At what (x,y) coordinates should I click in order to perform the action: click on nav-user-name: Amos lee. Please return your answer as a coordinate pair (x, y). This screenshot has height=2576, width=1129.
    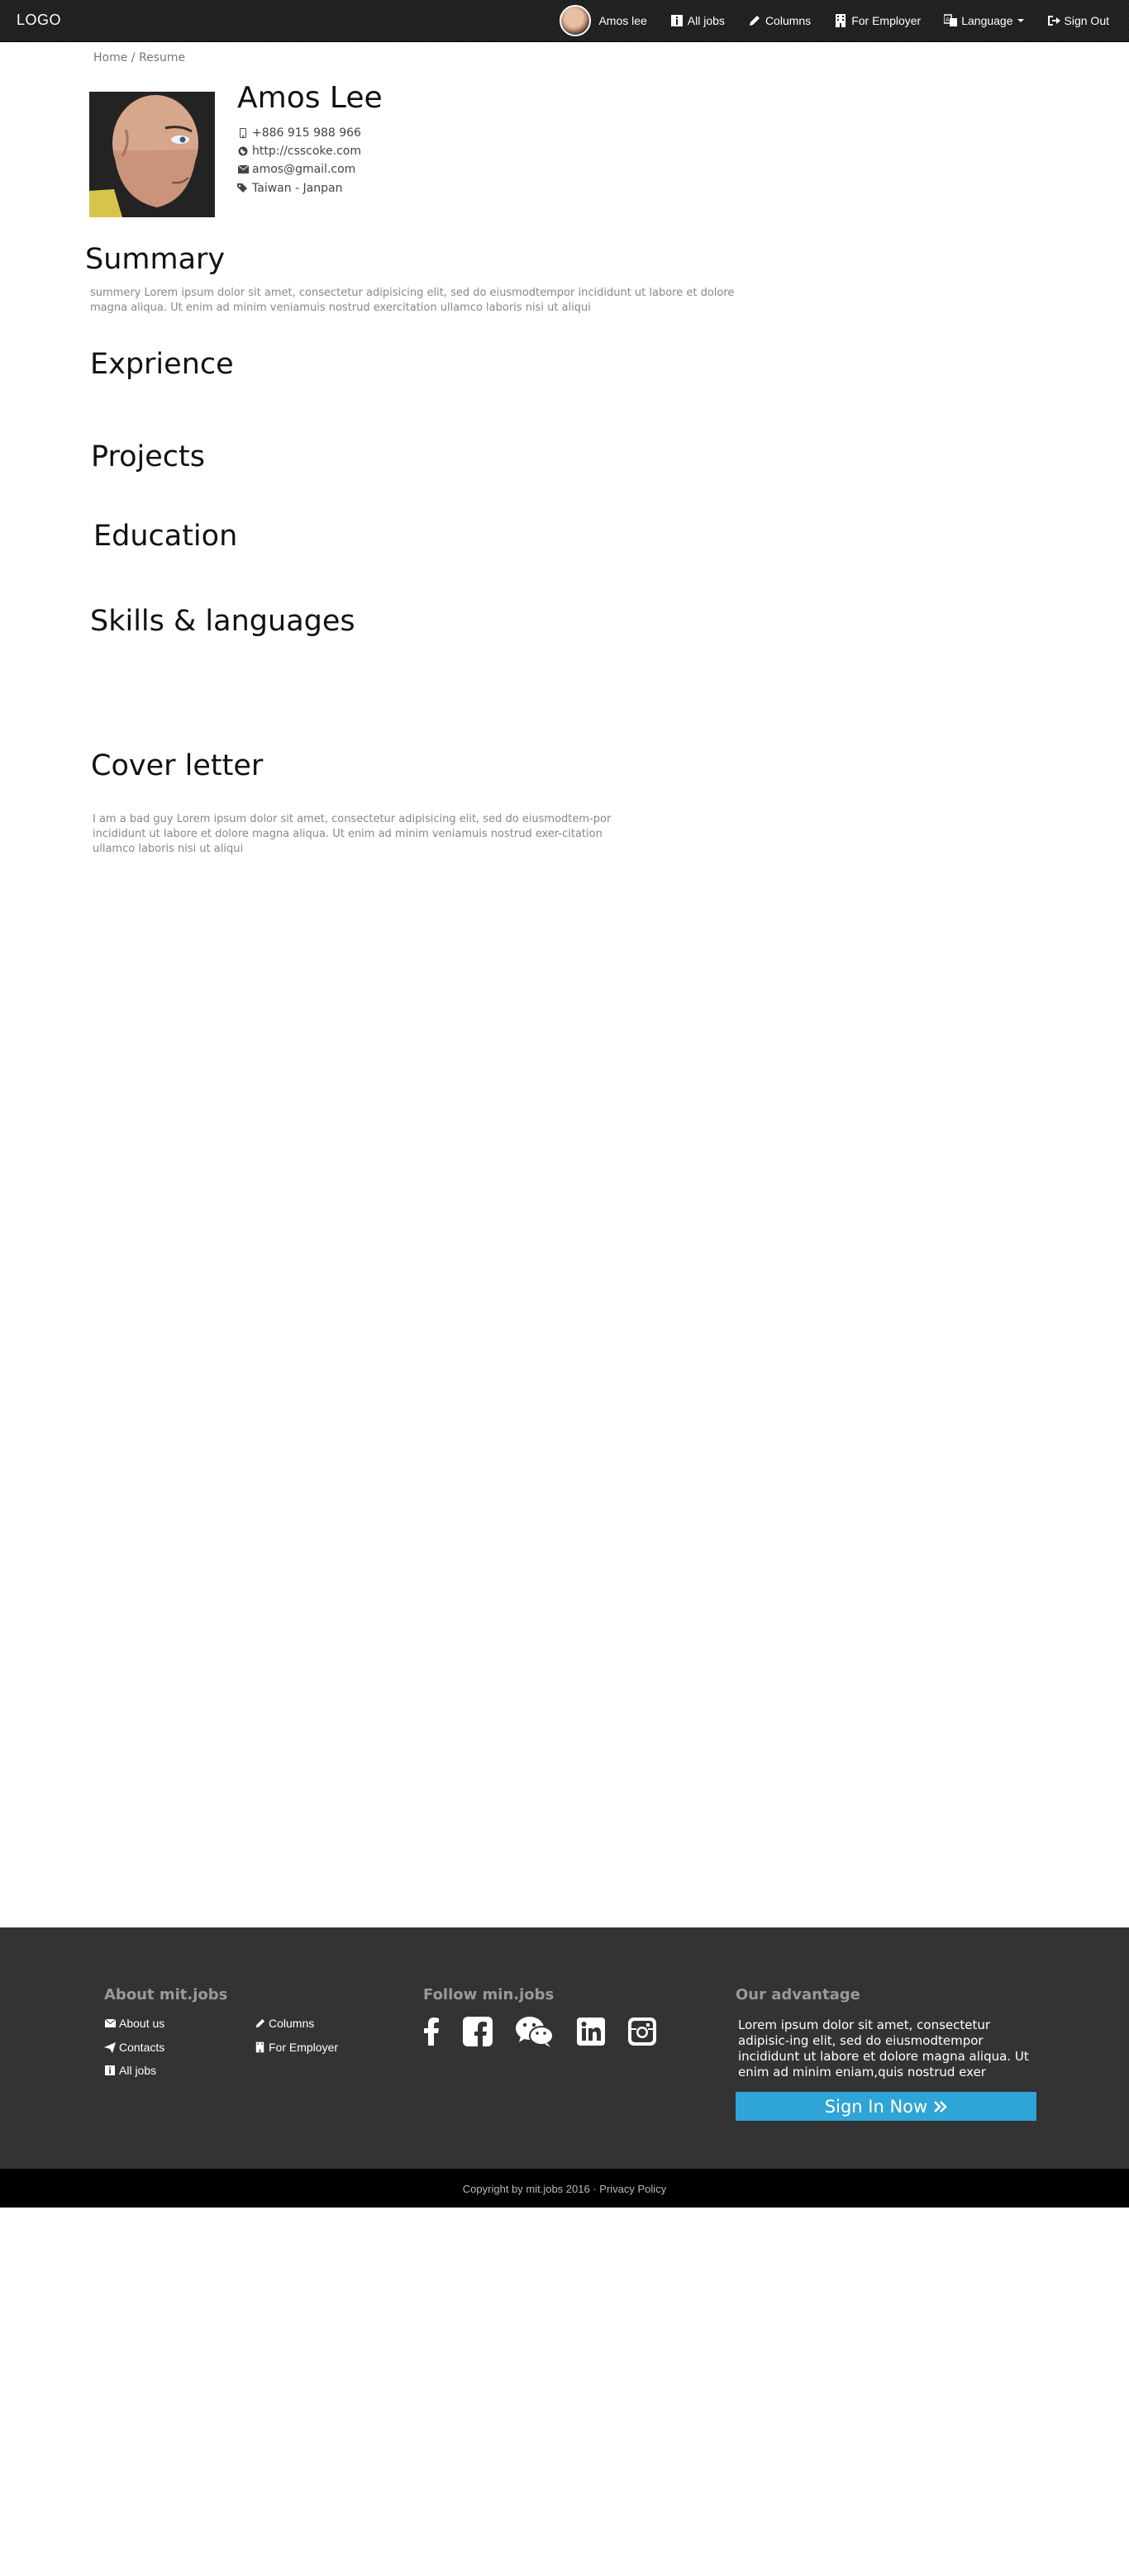
    Looking at the image, I should click on (622, 20).